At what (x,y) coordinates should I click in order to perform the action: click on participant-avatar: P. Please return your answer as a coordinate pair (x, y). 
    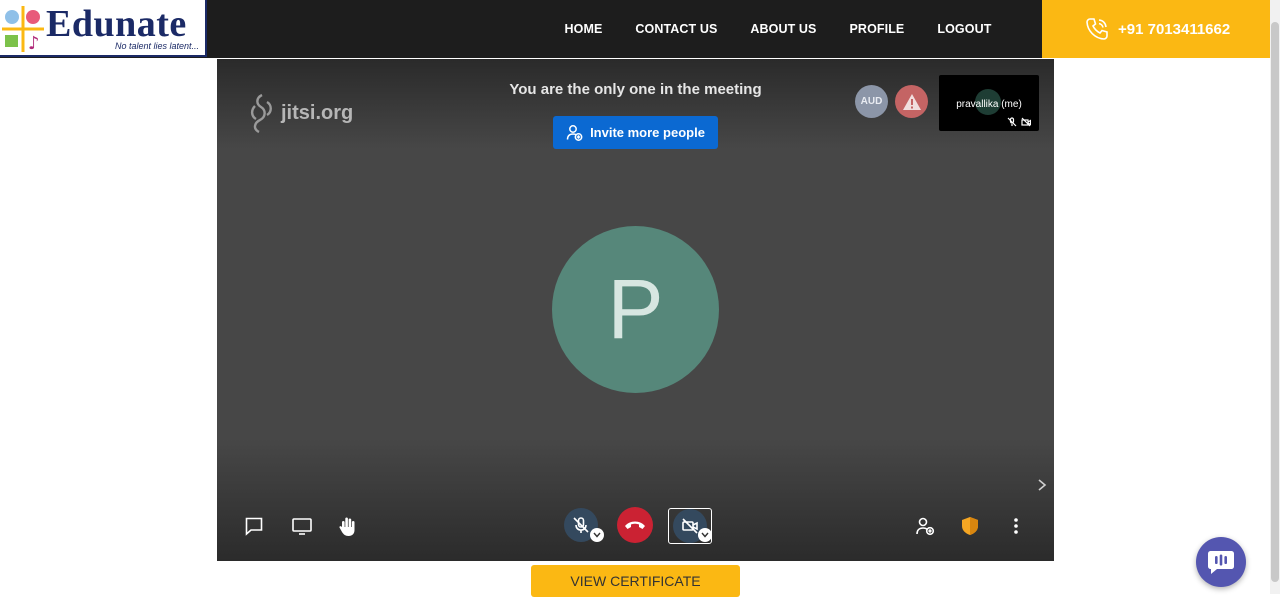
    Looking at the image, I should click on (635, 309).